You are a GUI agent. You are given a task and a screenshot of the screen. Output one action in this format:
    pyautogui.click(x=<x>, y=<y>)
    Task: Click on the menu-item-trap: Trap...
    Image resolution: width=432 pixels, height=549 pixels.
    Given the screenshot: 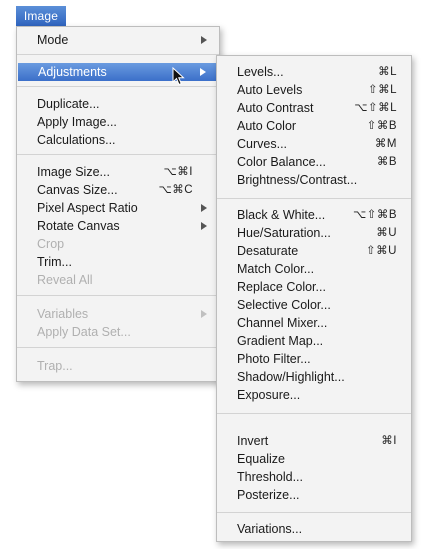 What is the action you would take?
    pyautogui.click(x=118, y=366)
    